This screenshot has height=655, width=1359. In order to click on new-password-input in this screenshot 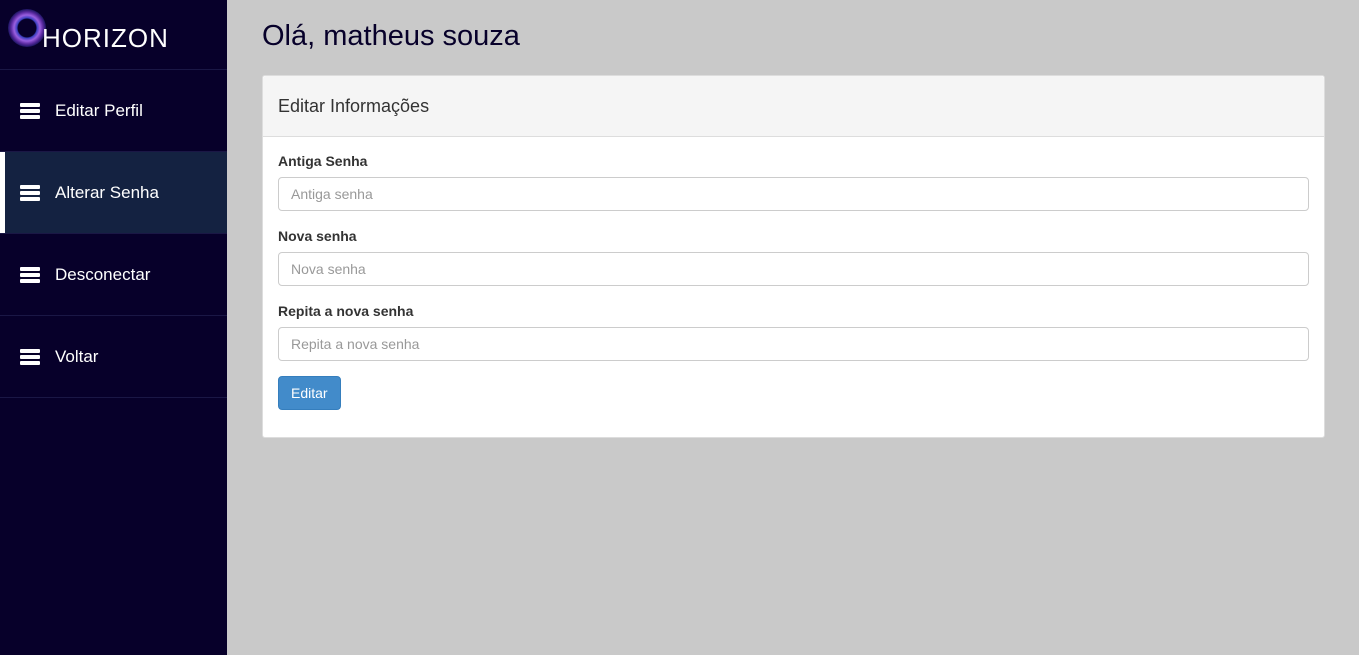, I will do `click(793, 269)`.